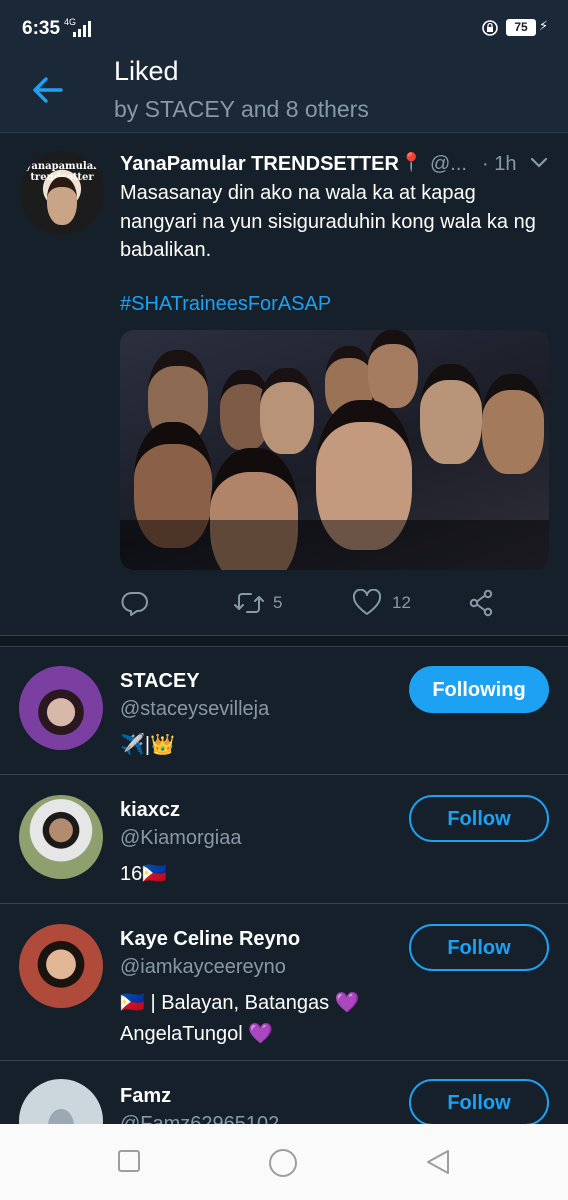 The height and width of the screenshot is (1200, 568). I want to click on rotation-lock-icon, so click(490, 28).